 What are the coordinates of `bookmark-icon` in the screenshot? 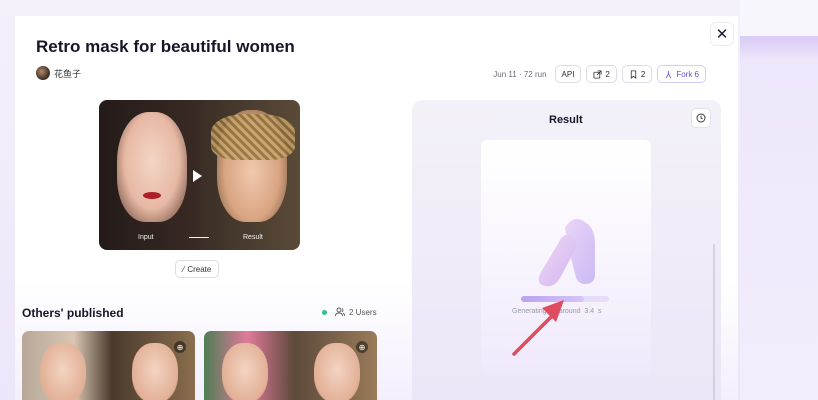 It's located at (633, 74).